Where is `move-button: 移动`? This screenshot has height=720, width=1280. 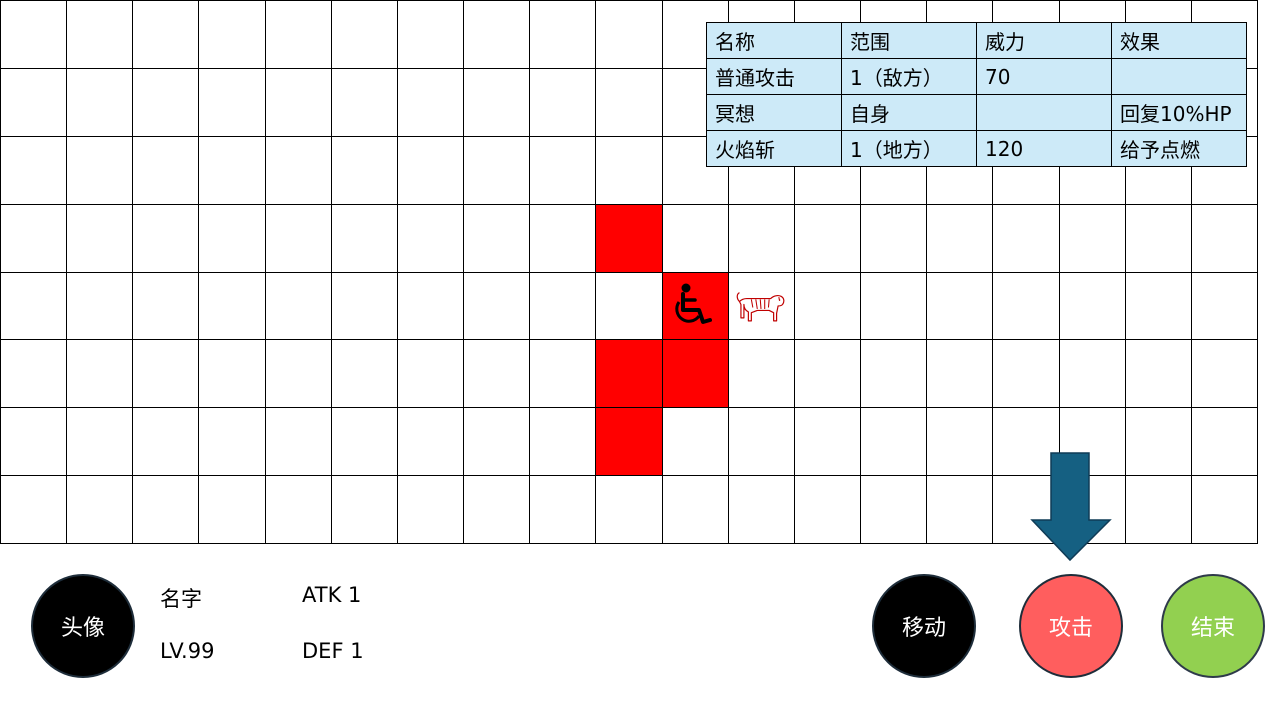
move-button: 移动 is located at coordinates (924, 626).